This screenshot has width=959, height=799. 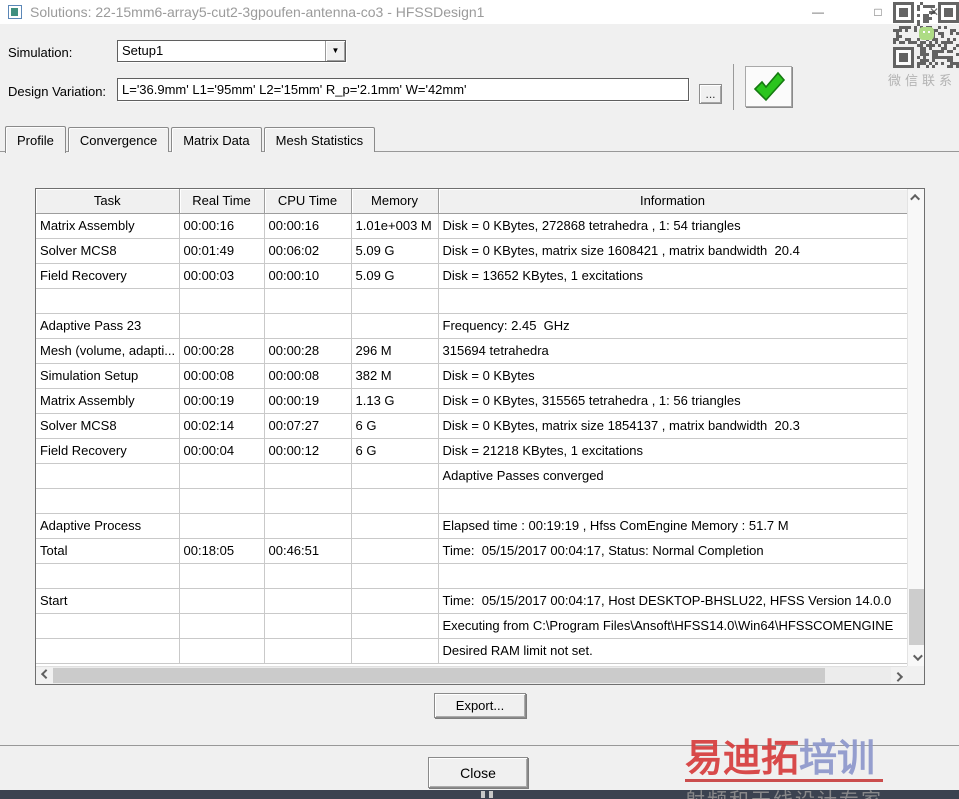 What do you see at coordinates (395, 451) in the screenshot?
I see `table-cell: 6 G` at bounding box center [395, 451].